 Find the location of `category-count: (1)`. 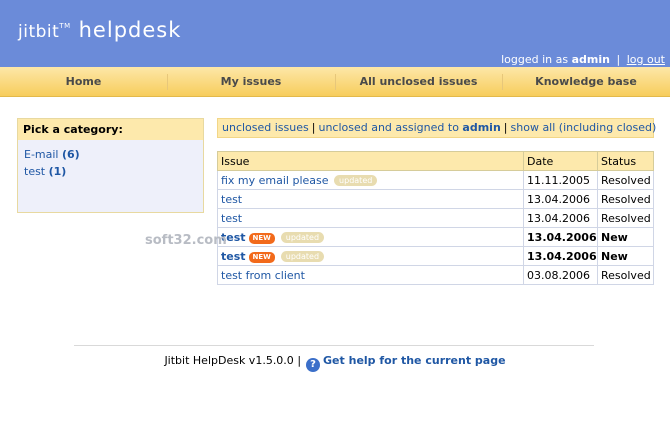

category-count: (1) is located at coordinates (57, 171).